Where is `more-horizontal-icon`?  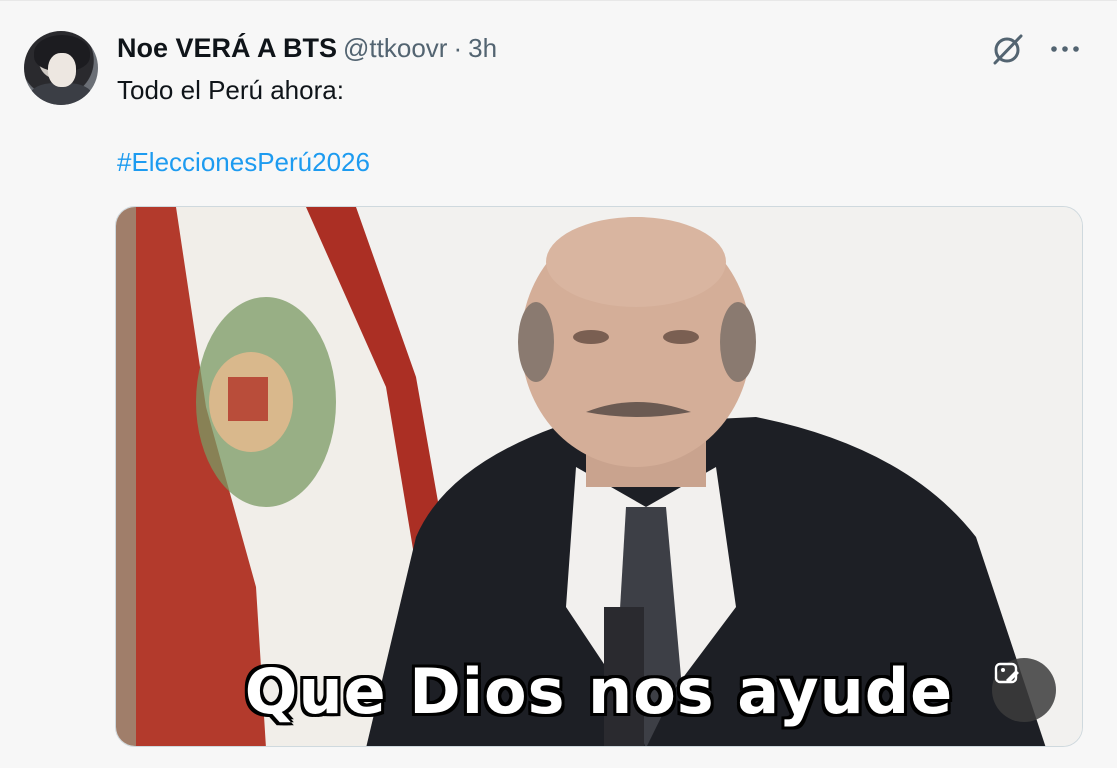
more-horizontal-icon is located at coordinates (1065, 49).